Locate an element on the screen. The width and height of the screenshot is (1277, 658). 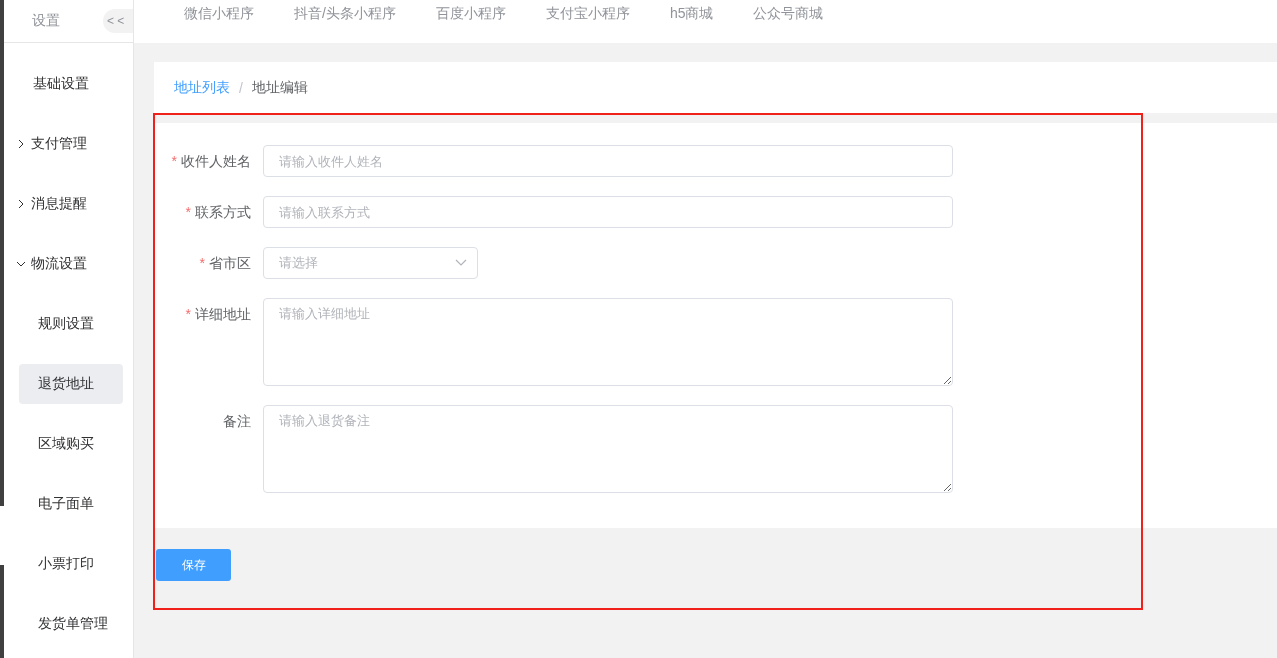
text-input-field: 请输入收件人姓名 is located at coordinates (608, 161).